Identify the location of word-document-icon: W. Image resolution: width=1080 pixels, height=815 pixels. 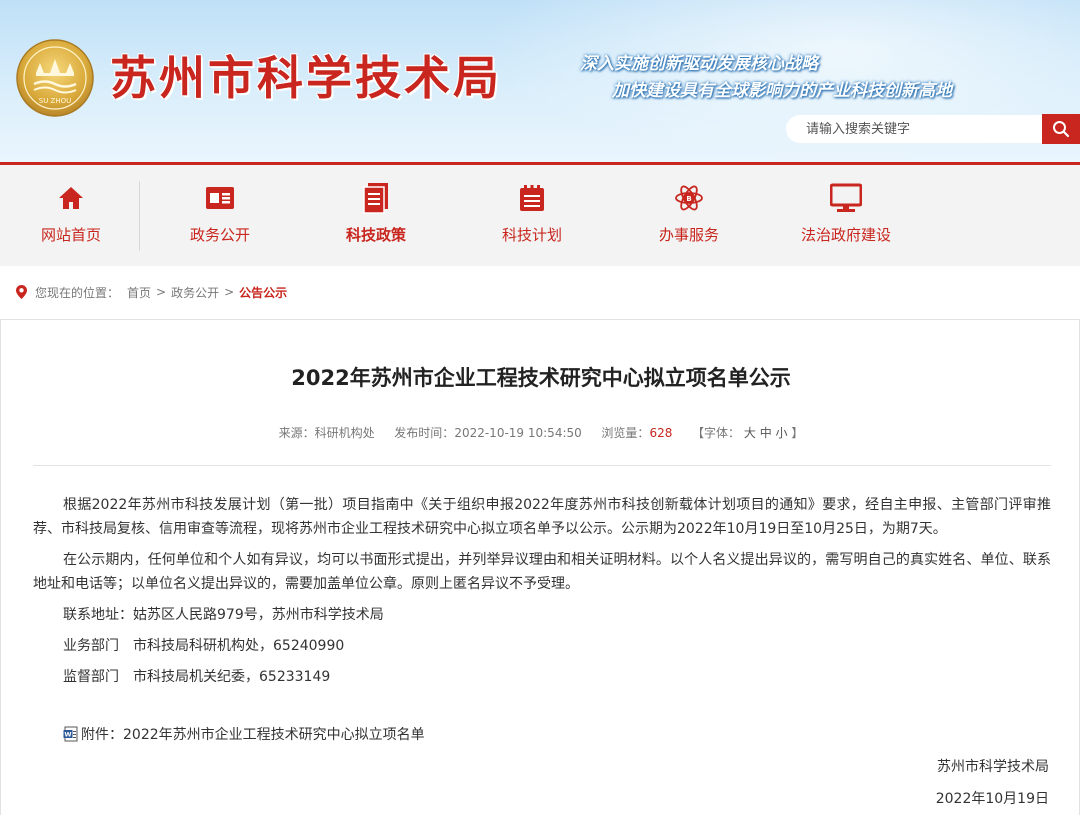
(70, 734).